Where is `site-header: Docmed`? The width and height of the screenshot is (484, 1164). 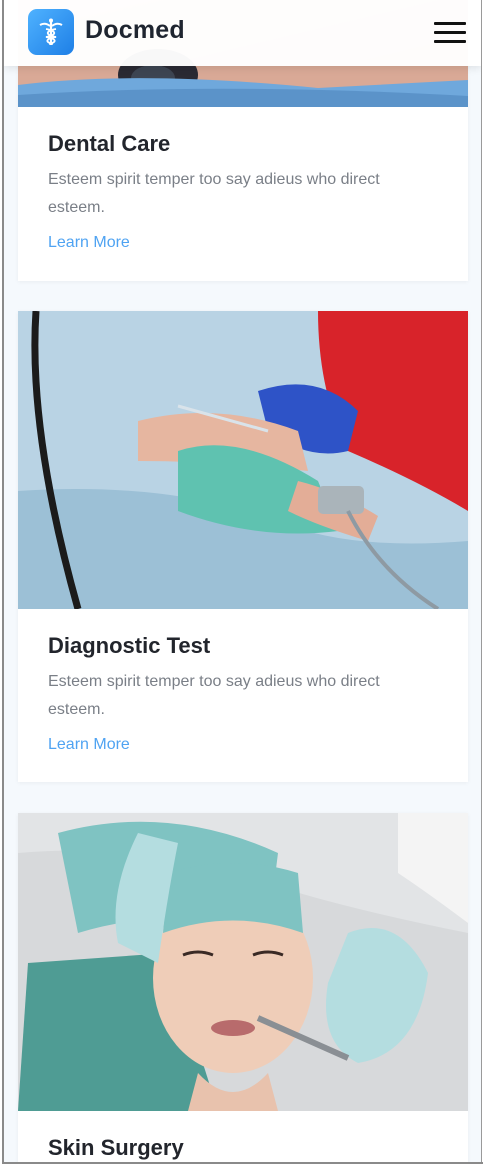 site-header: Docmed is located at coordinates (242, 33).